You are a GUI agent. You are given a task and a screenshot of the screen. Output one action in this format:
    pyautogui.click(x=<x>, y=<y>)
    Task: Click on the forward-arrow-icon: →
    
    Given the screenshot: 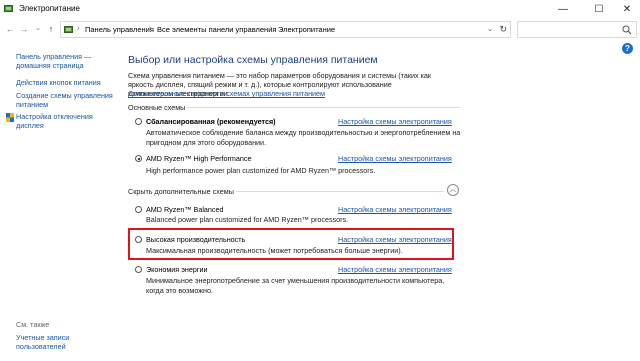 What is the action you would take?
    pyautogui.click(x=24, y=29)
    